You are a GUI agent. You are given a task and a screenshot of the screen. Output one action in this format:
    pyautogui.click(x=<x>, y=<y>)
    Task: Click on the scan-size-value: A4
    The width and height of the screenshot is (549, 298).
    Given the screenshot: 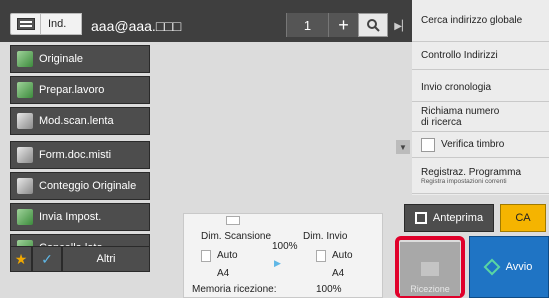 What is the action you would take?
    pyautogui.click(x=223, y=273)
    